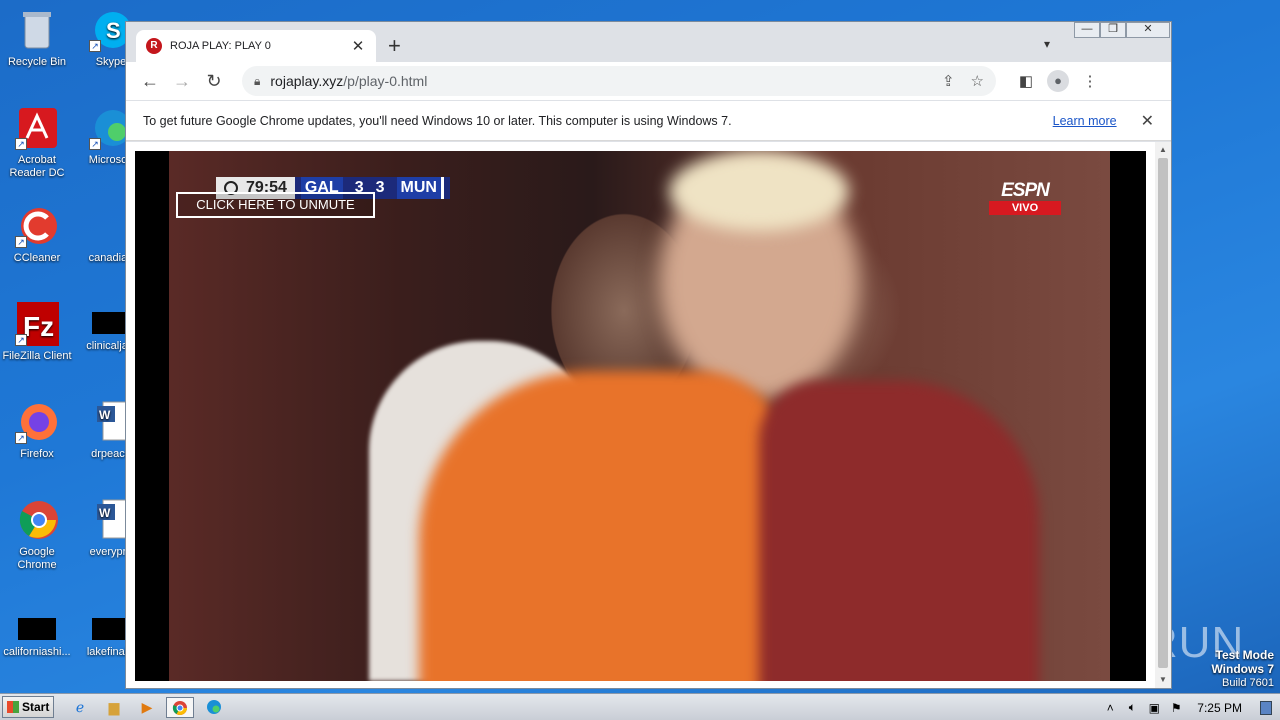  What do you see at coordinates (648, 42) in the screenshot?
I see `tab-strip: R ROJA PLAY: PLAY 0 ✕ + ▾ — ❐ ✕` at bounding box center [648, 42].